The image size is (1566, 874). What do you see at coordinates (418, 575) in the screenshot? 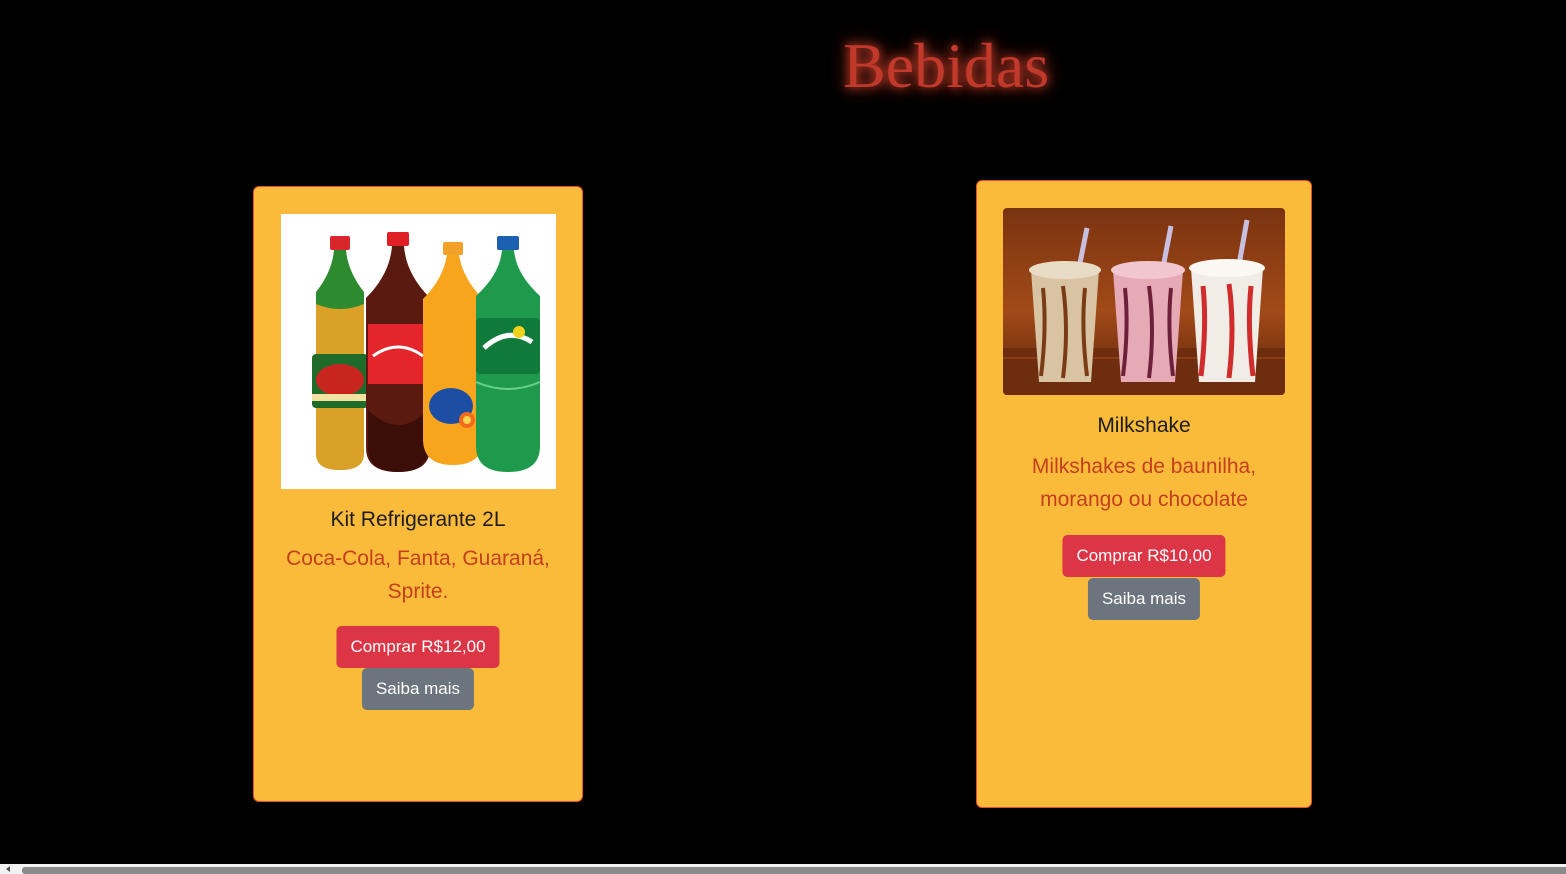
I see `product-description: Coca-Cola, Fanta, Guaraná, Sprite.` at bounding box center [418, 575].